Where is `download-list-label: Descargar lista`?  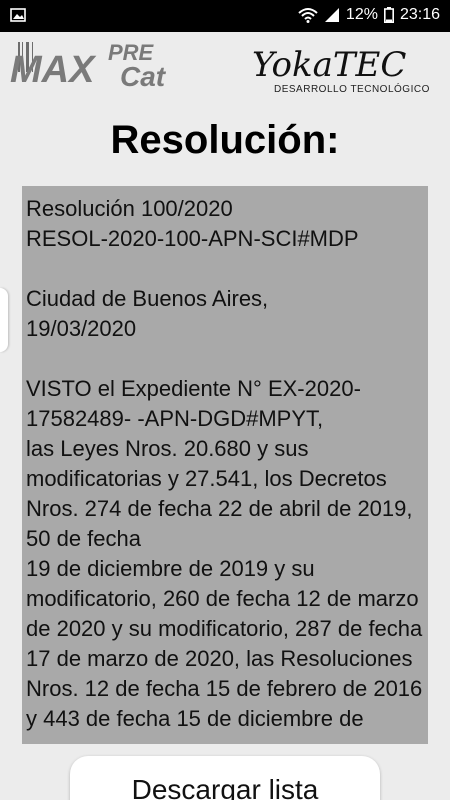 download-list-label: Descargar lista is located at coordinates (225, 787).